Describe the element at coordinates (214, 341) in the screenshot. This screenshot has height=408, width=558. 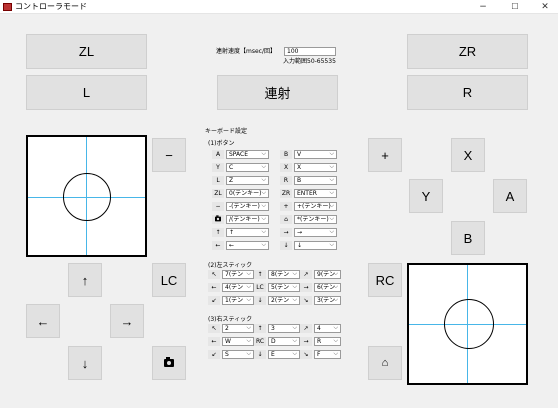
I see `right-stick-map-label: ←` at that location.